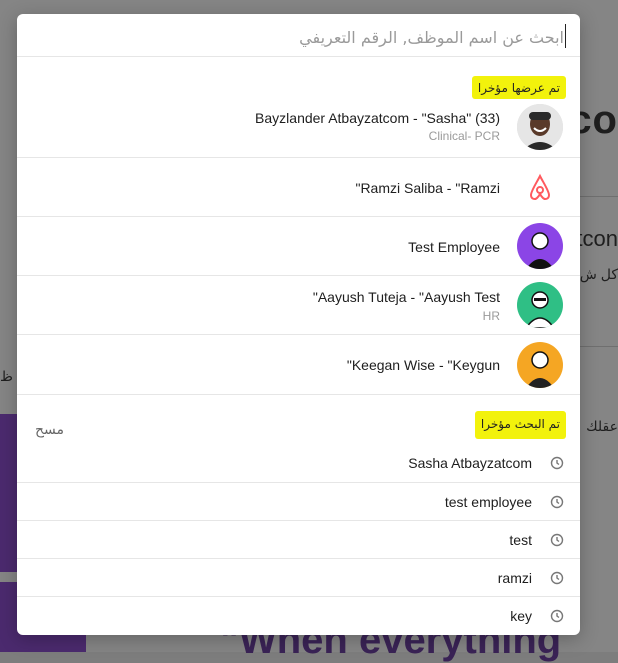  Describe the element at coordinates (298, 305) in the screenshot. I see `list-item: "Aayush Tuteja - "Aayush Test HR` at that location.